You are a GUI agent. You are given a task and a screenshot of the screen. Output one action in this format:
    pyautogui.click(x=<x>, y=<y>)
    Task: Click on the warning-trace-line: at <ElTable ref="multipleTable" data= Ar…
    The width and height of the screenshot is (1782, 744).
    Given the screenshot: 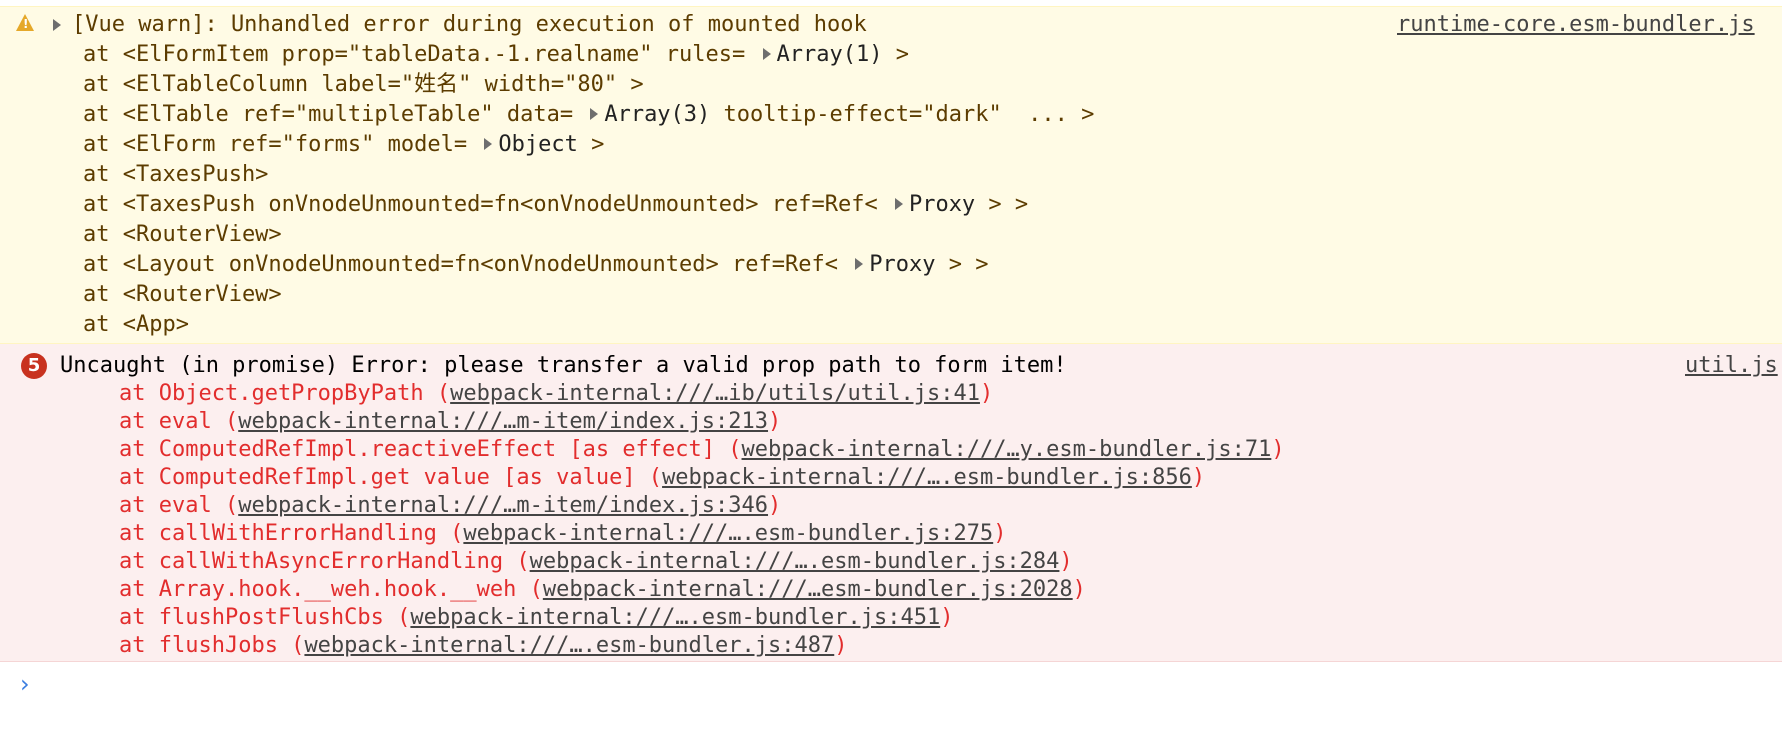 What is the action you would take?
    pyautogui.click(x=588, y=115)
    